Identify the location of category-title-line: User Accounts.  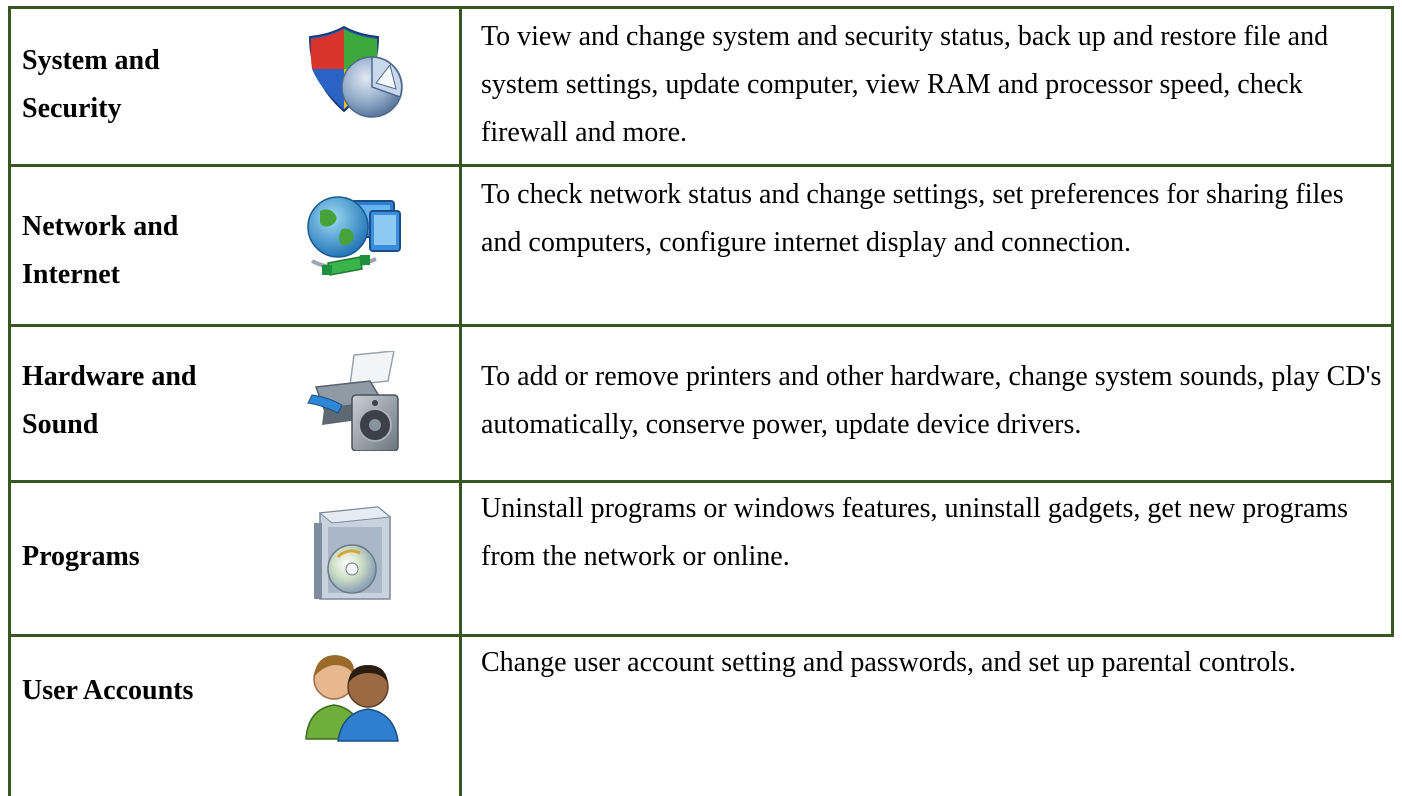
(108, 690).